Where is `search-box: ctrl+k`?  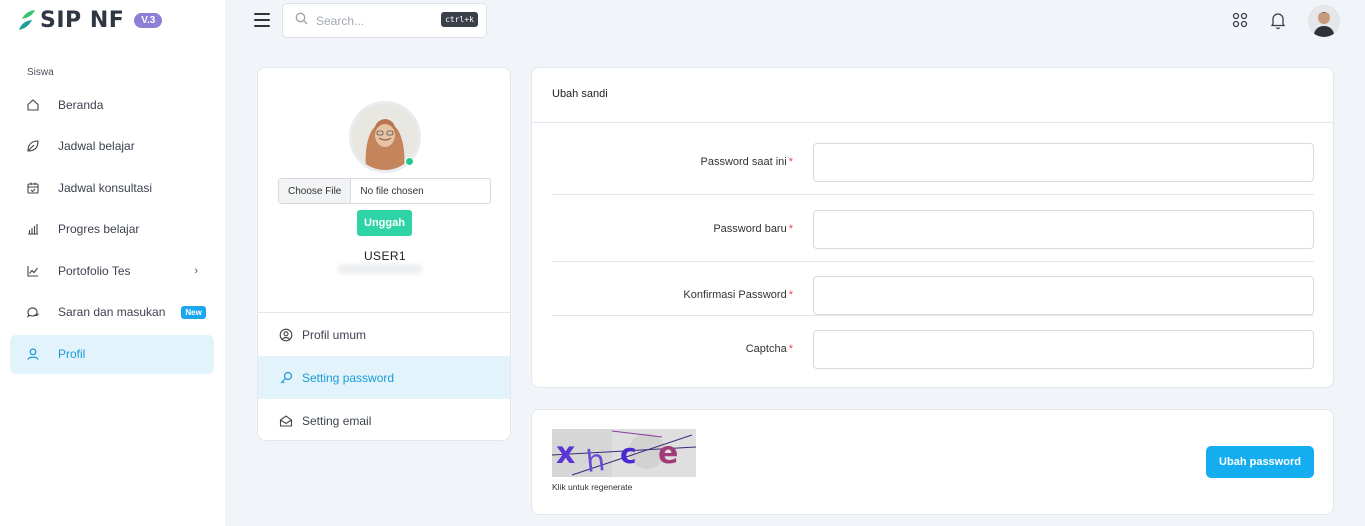
search-box: ctrl+k is located at coordinates (384, 20).